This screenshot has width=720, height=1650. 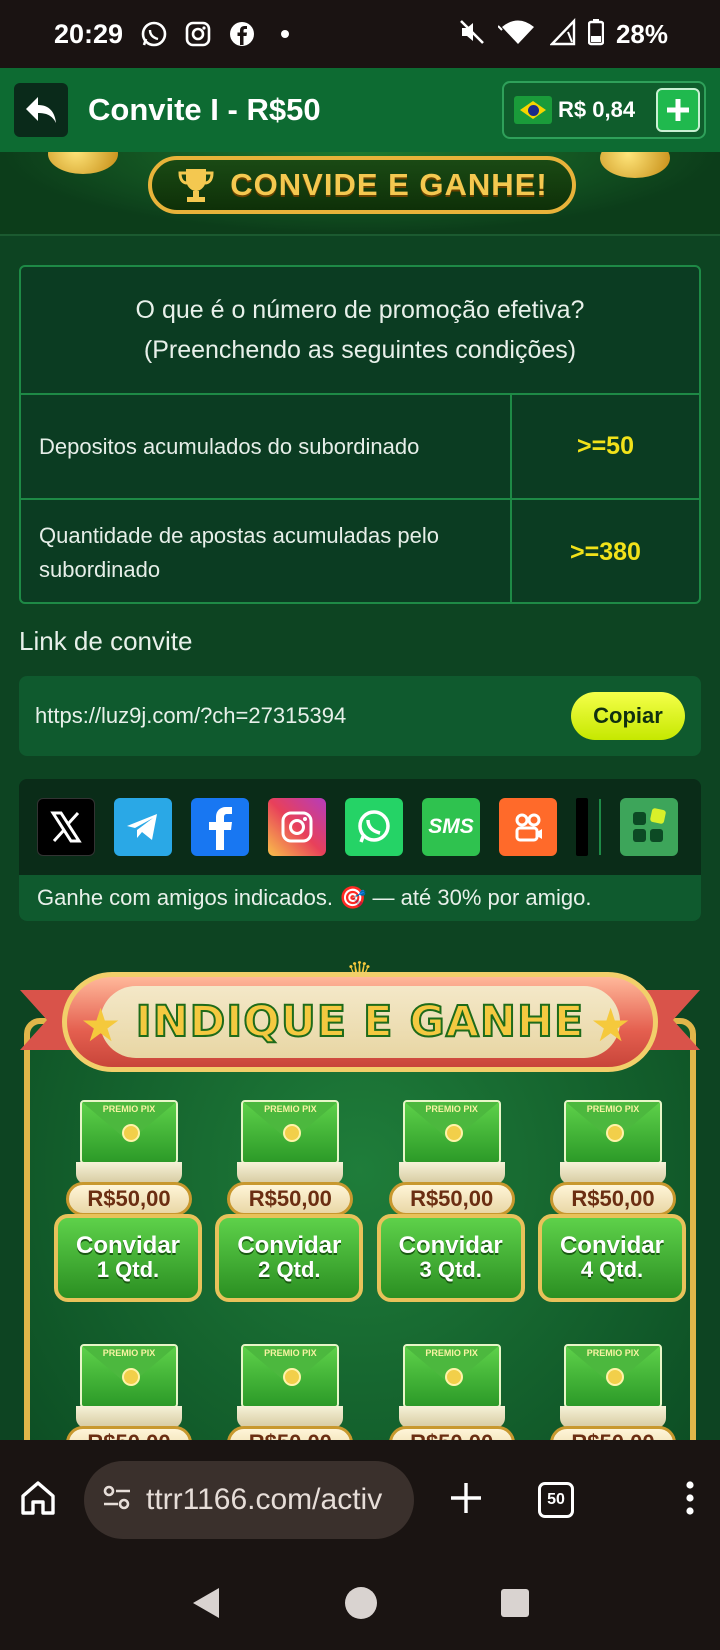 I want to click on referral-title: INDIQUE E GANHE, so click(x=360, y=1022).